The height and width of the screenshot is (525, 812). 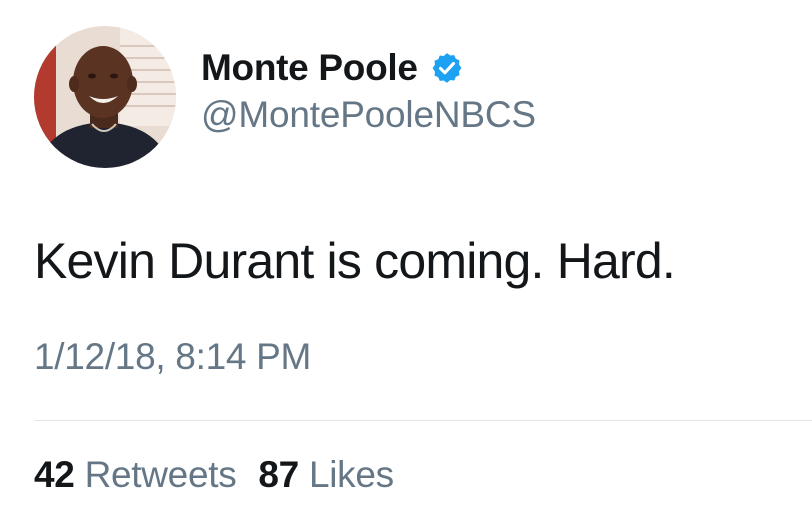 I want to click on tweet-stats: 42 Retweets 87 Likes, so click(x=214, y=475).